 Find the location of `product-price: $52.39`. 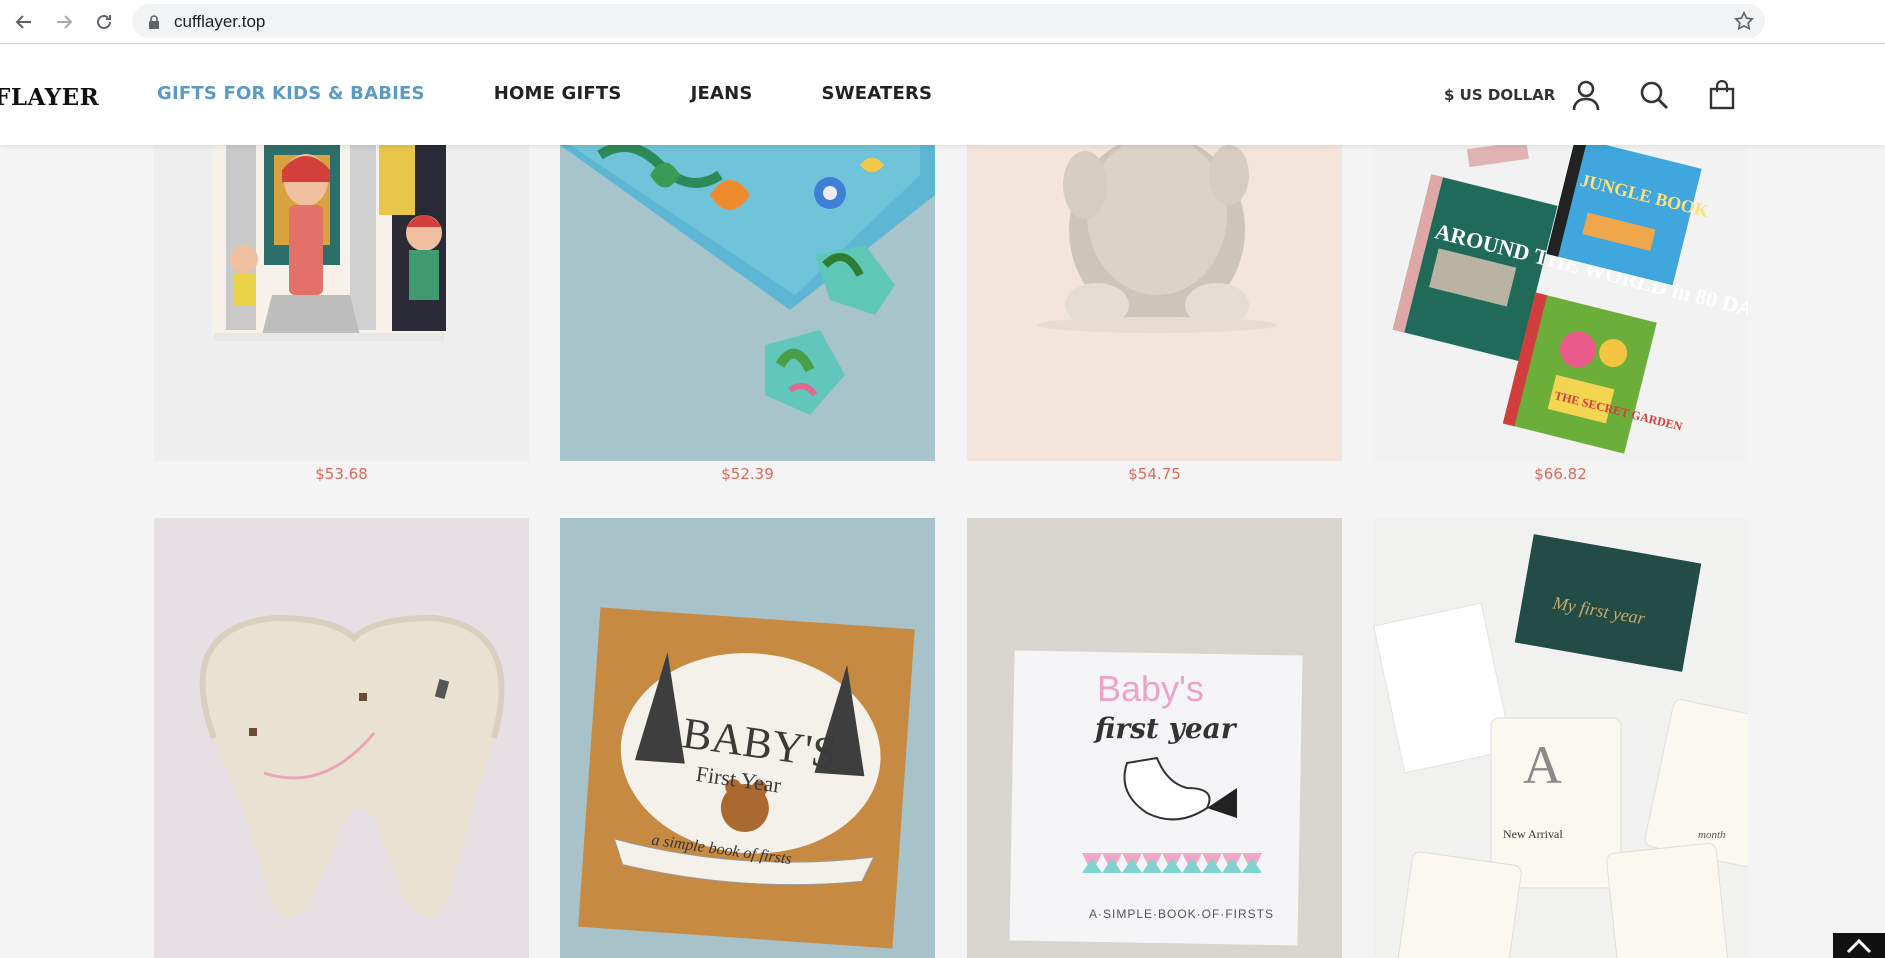

product-price: $52.39 is located at coordinates (747, 474).